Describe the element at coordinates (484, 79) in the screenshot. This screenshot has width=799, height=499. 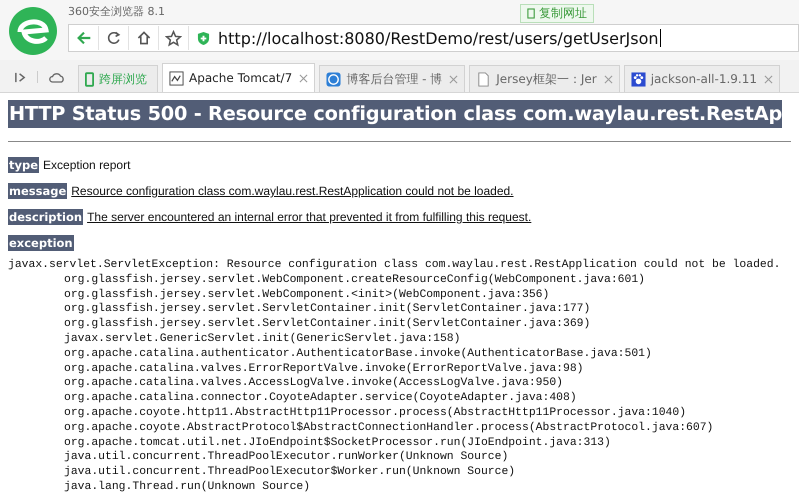
I see `document-icon` at that location.